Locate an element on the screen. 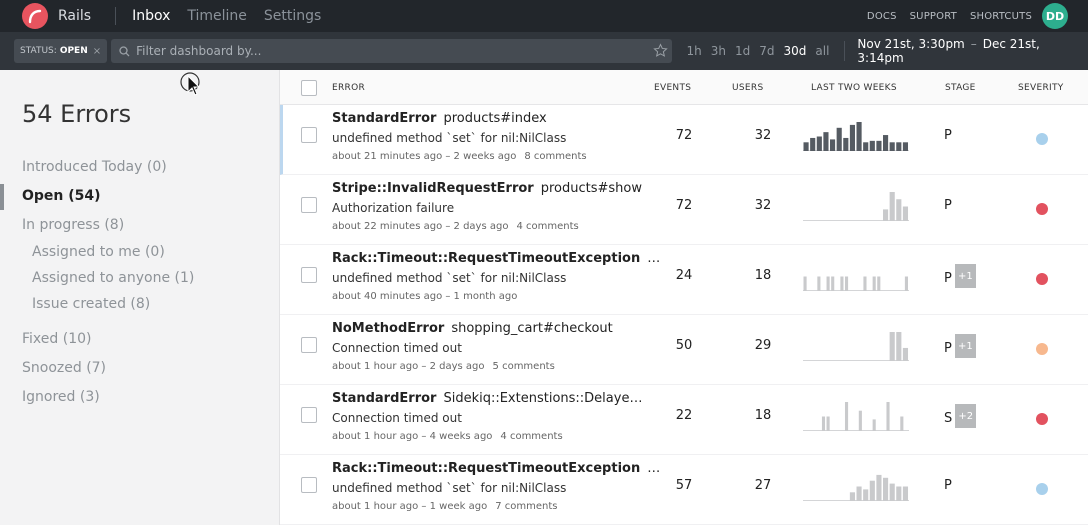 This screenshot has width=1088, height=525. error-title: StandardError products#index is located at coordinates (439, 118).